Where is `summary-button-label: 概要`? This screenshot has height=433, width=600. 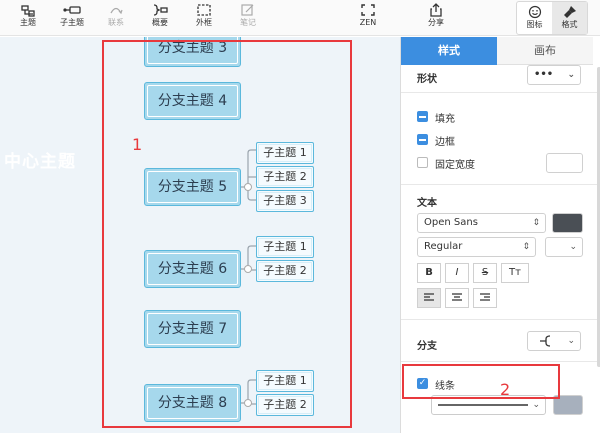
summary-button-label: 概要 is located at coordinates (160, 22).